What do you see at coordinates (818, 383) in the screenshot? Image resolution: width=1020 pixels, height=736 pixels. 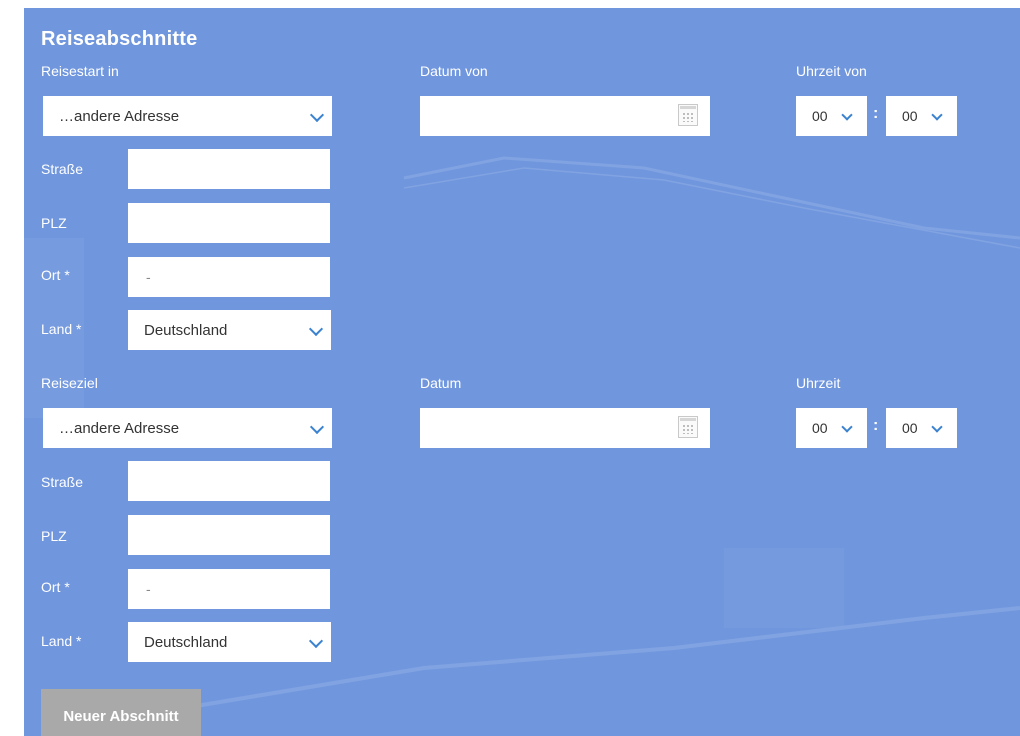 I see `destination-time-label: Uhrzeit` at bounding box center [818, 383].